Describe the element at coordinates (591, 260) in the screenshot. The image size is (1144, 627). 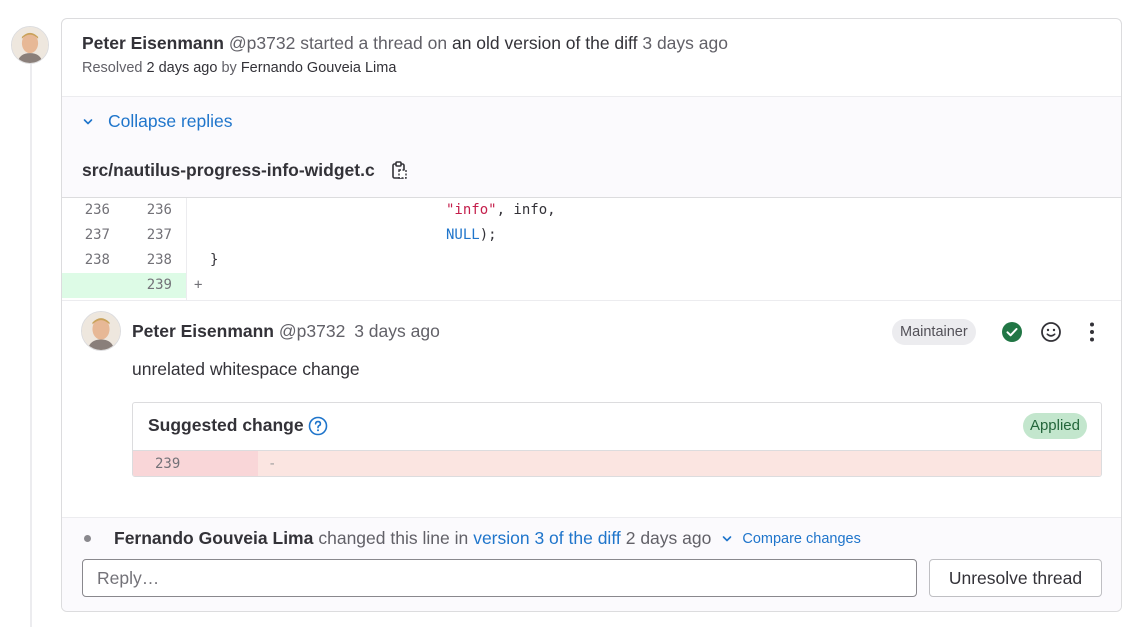
I see `diff-line: 238 238 }` at that location.